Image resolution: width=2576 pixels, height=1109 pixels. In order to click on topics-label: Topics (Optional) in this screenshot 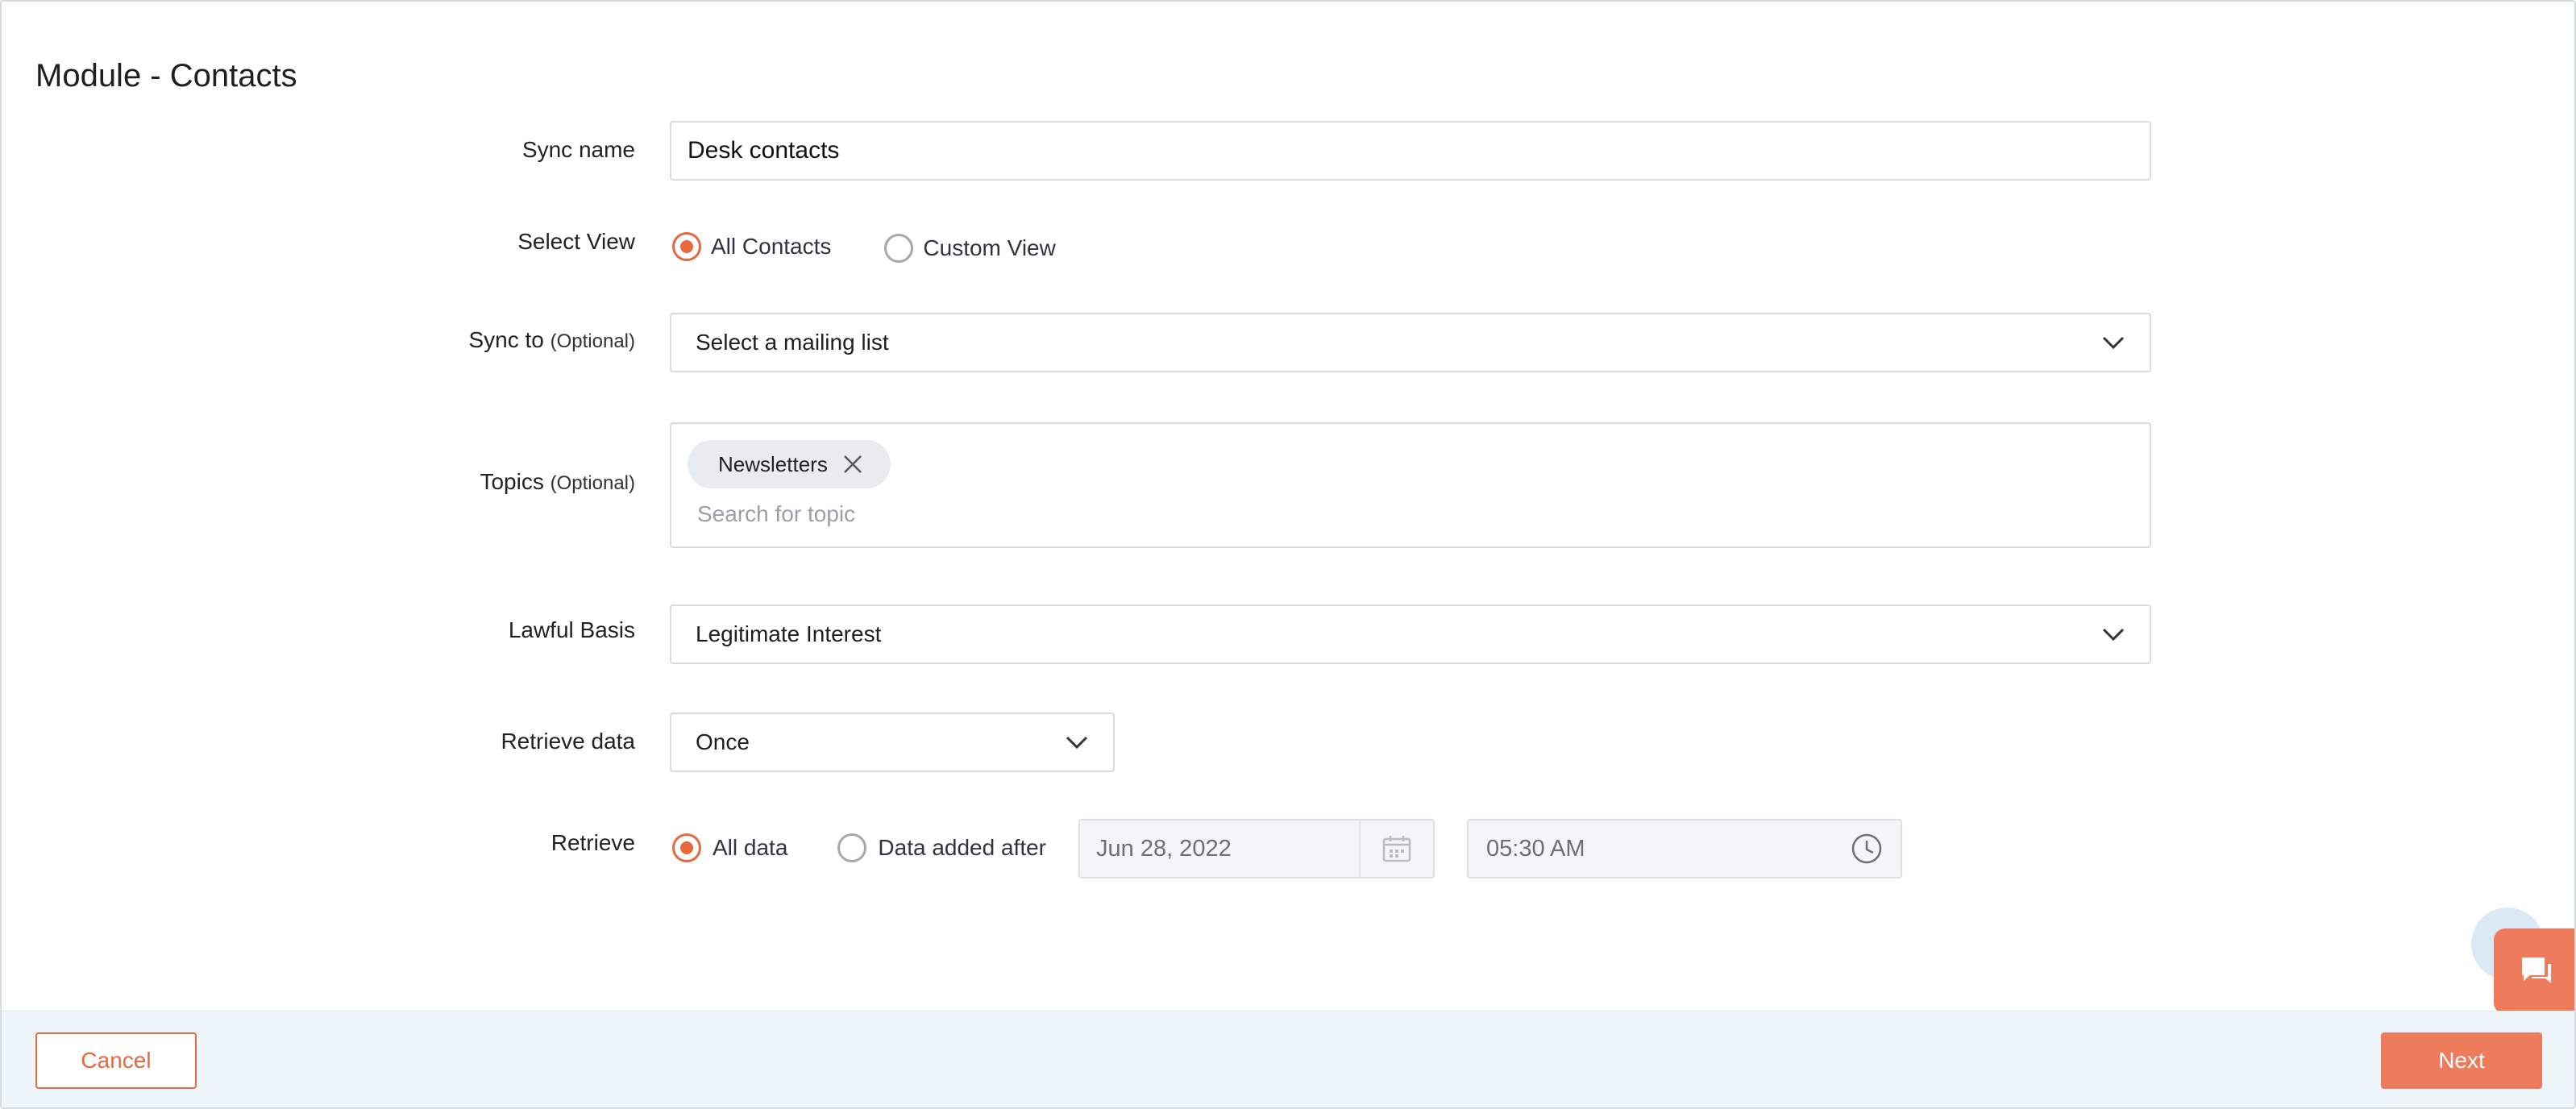, I will do `click(557, 482)`.